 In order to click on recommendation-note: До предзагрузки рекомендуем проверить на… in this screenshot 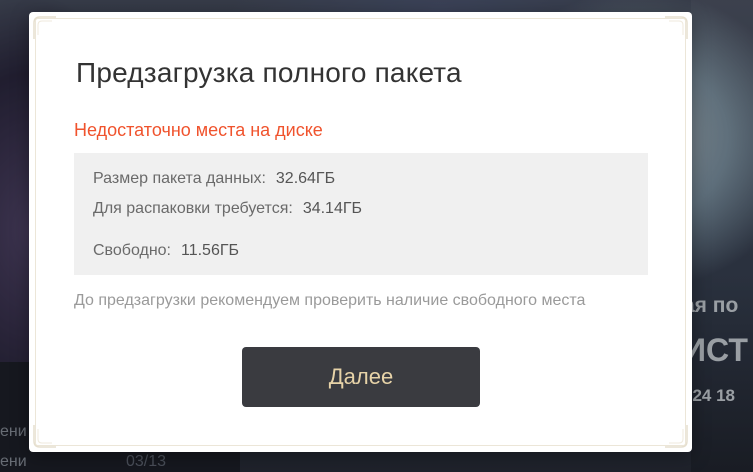, I will do `click(330, 300)`.